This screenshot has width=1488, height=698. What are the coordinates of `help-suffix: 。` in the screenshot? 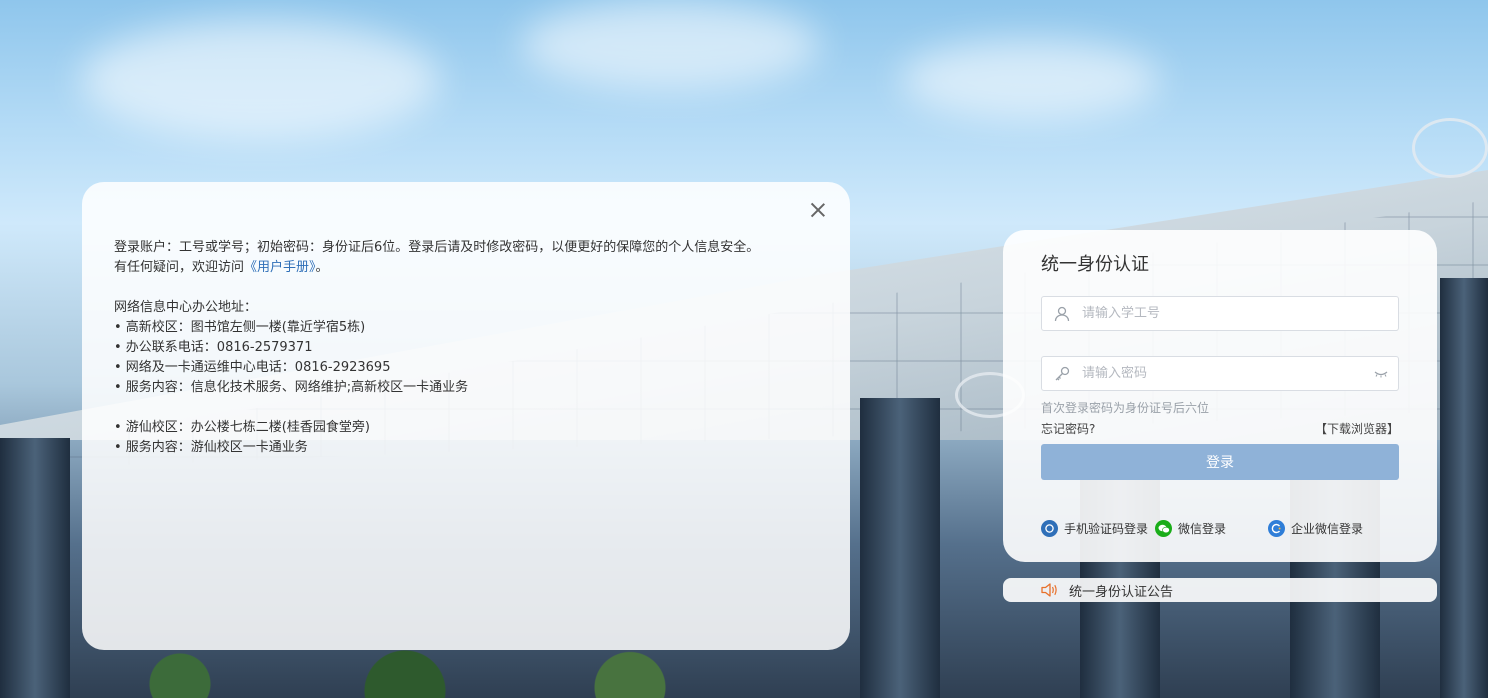 It's located at (322, 267).